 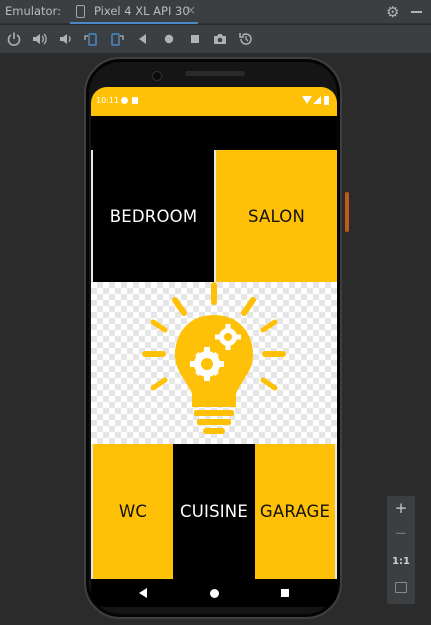 What do you see at coordinates (401, 533) in the screenshot?
I see `zoom-out-button: −` at bounding box center [401, 533].